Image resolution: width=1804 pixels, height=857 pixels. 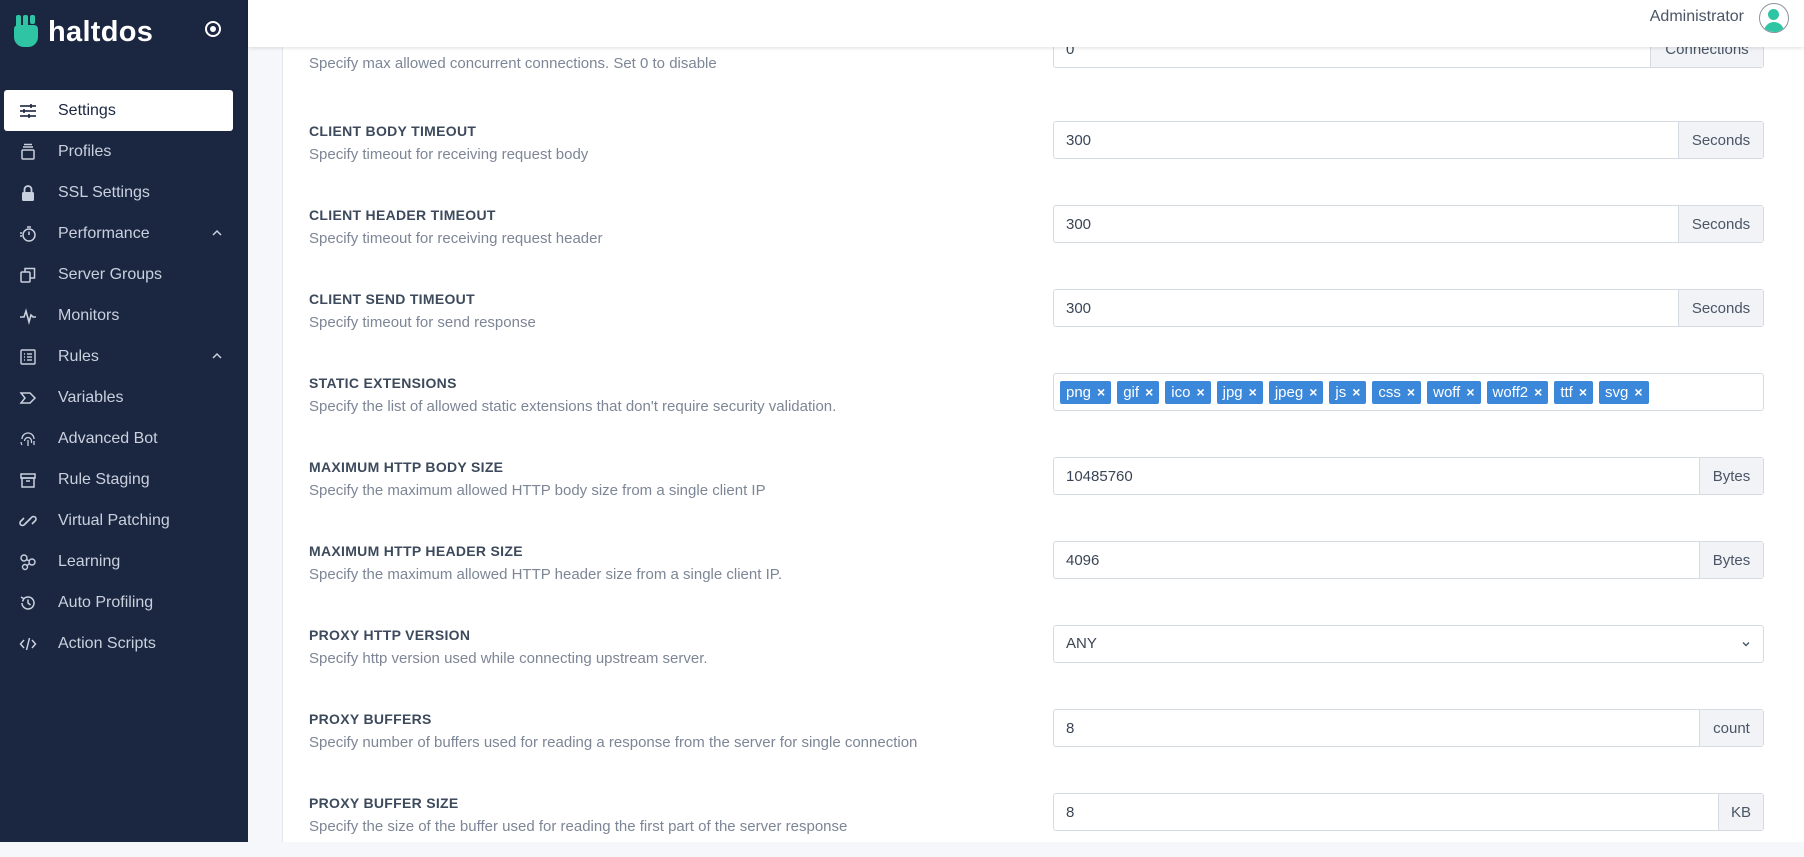 What do you see at coordinates (28, 439) in the screenshot?
I see `fingerprint-icon` at bounding box center [28, 439].